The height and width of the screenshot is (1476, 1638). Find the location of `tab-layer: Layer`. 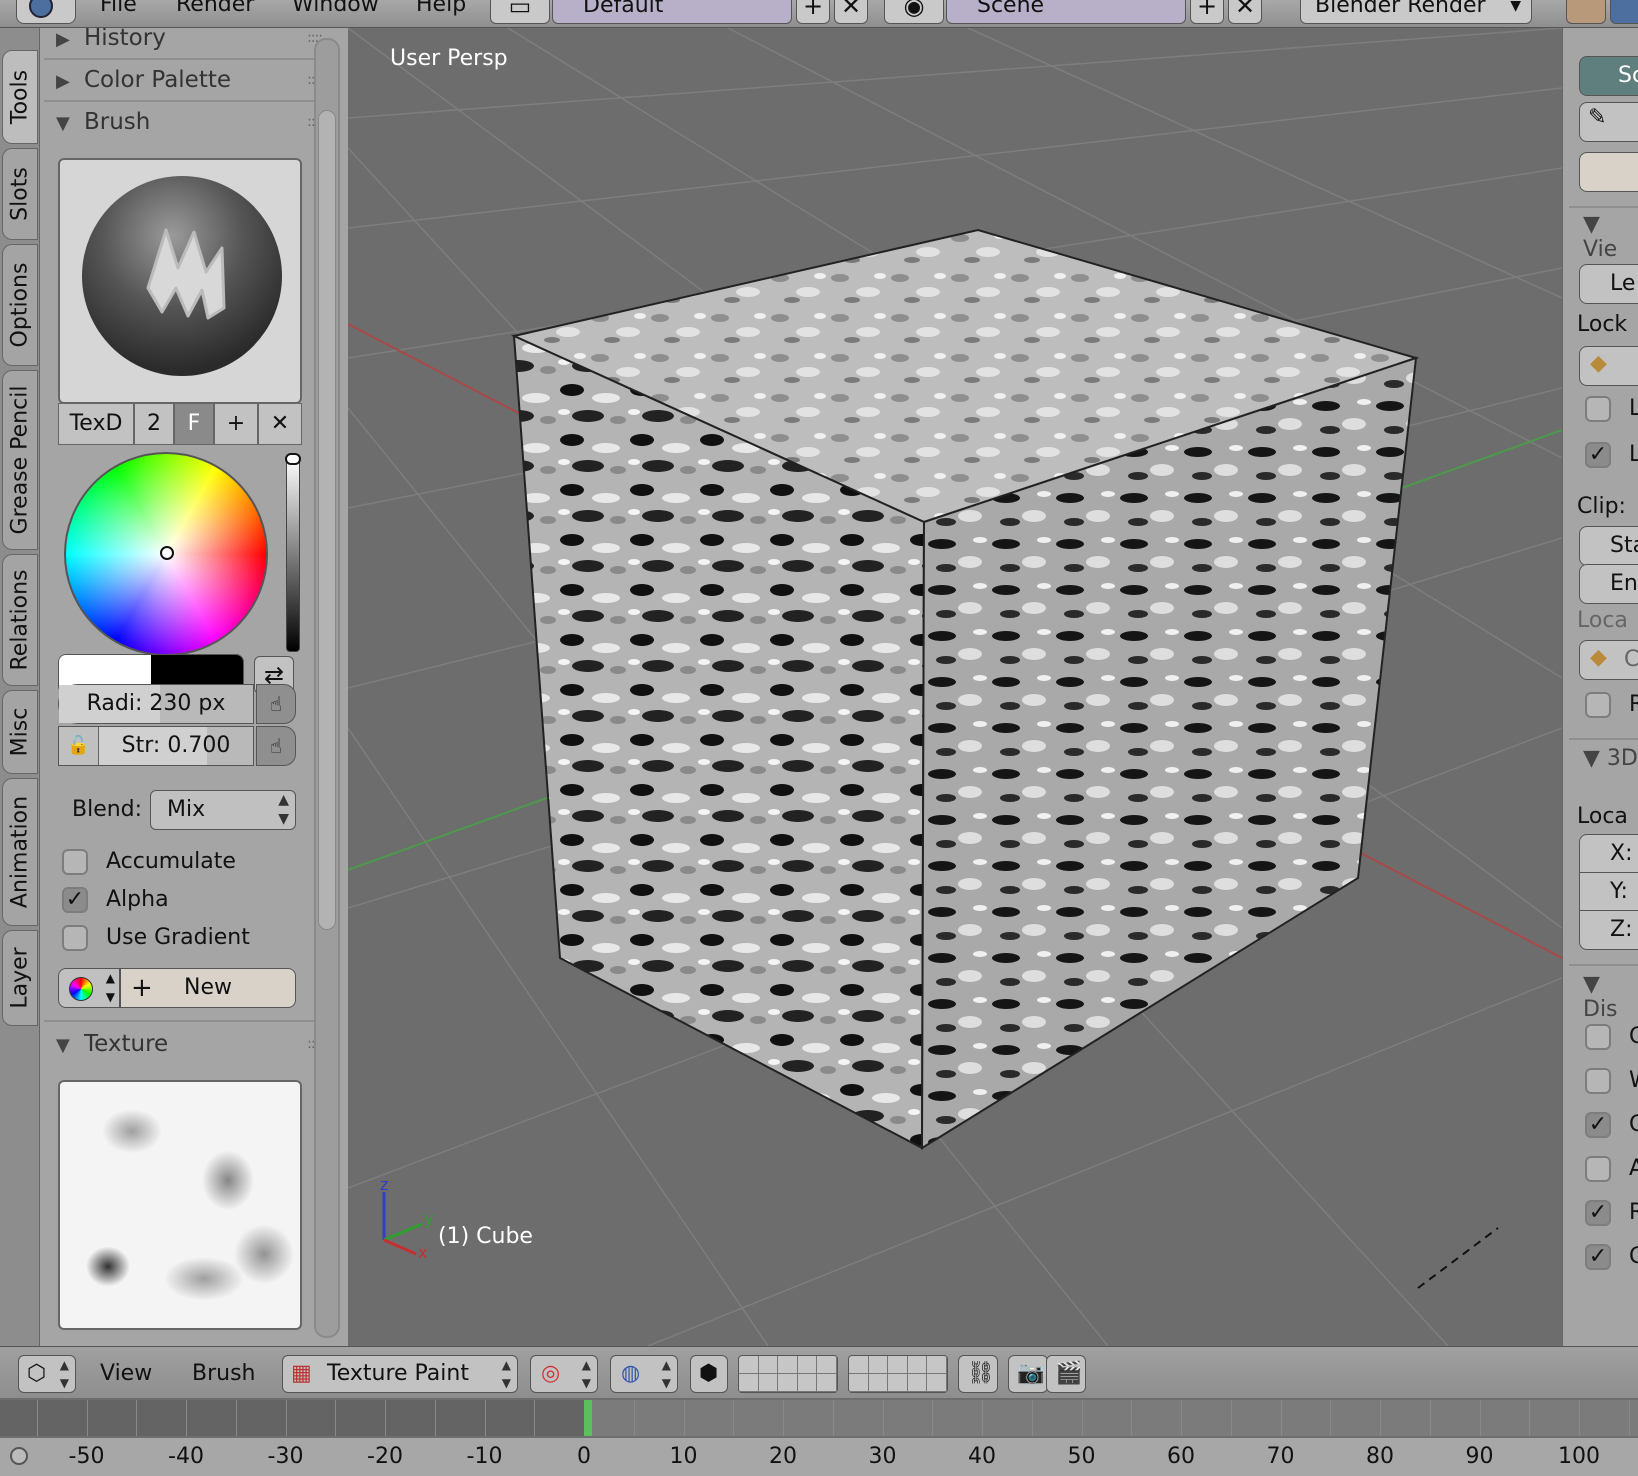

tab-layer: Layer is located at coordinates (20, 978).